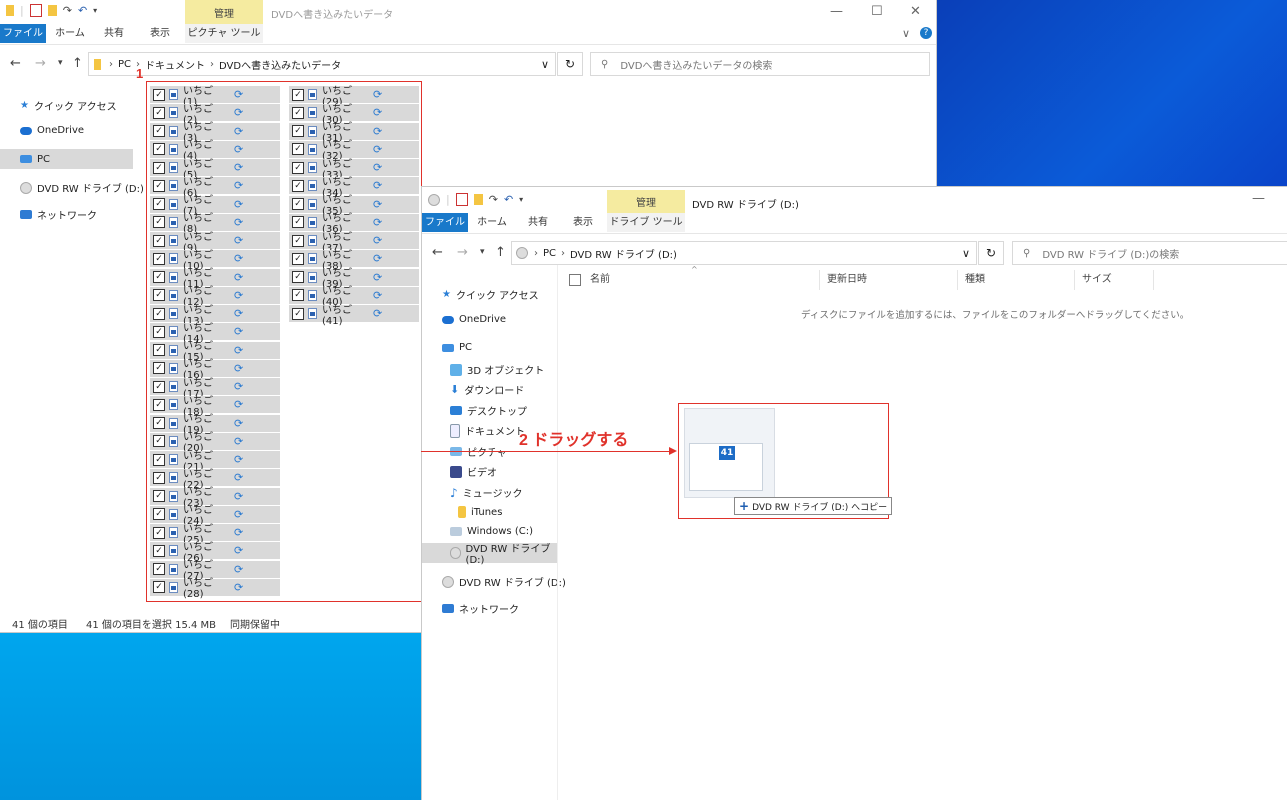 The image size is (1287, 800). Describe the element at coordinates (673, 451) in the screenshot. I see `drag-arrow-head` at that location.